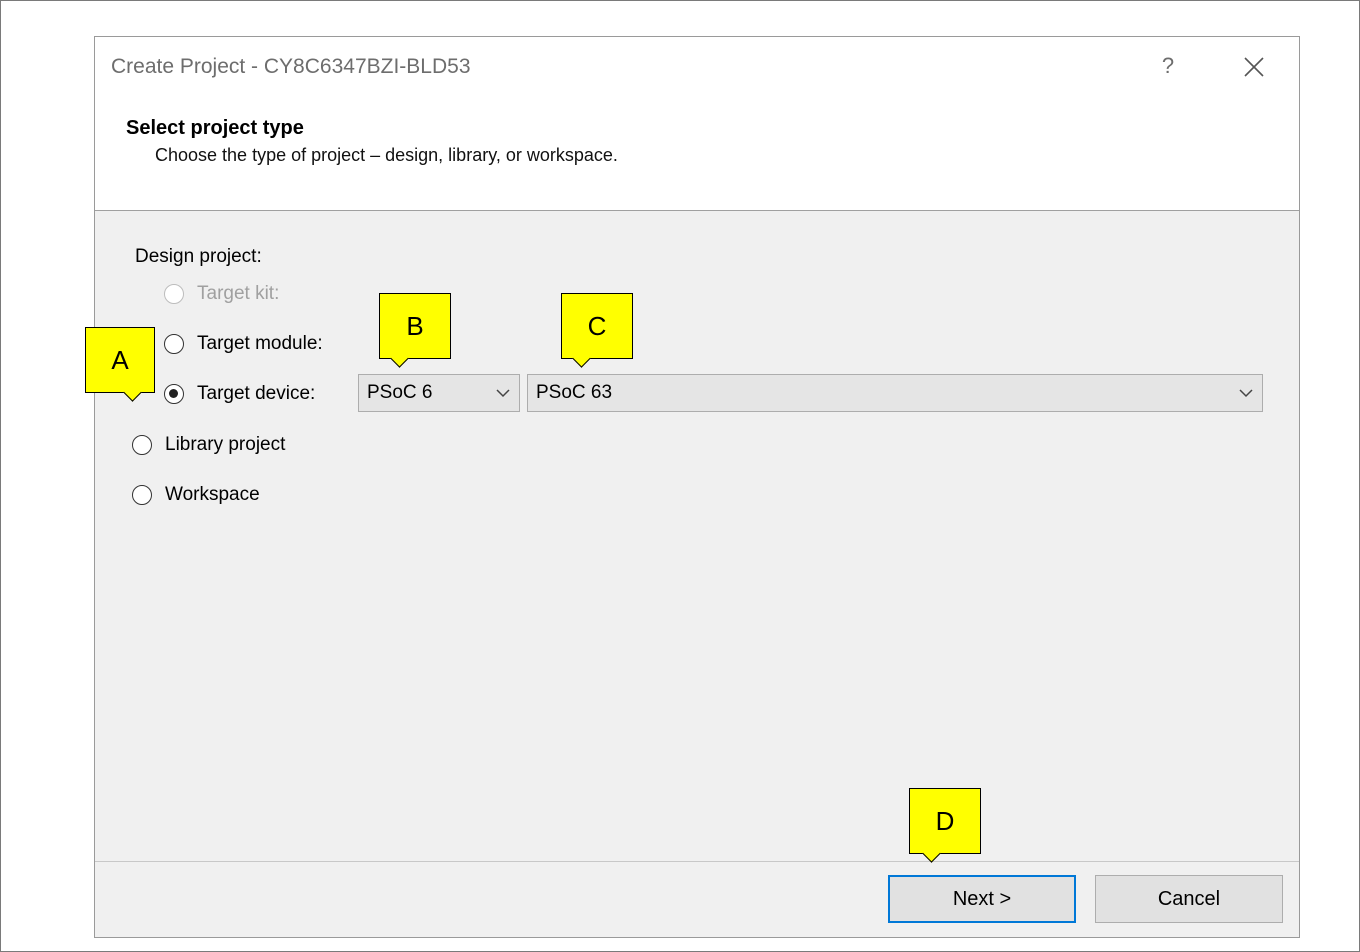 This screenshot has height=952, width=1360. I want to click on section-title: Select project type, so click(215, 128).